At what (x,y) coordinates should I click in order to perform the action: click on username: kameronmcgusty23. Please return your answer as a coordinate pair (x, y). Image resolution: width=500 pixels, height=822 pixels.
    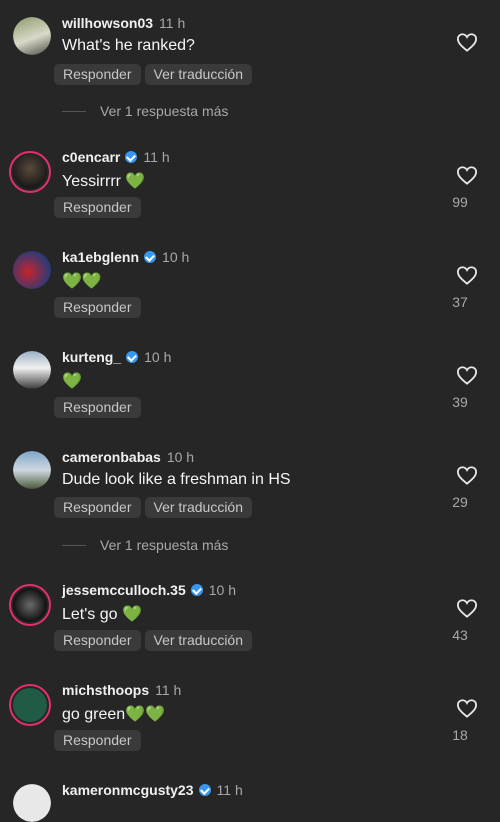
    Looking at the image, I should click on (128, 790).